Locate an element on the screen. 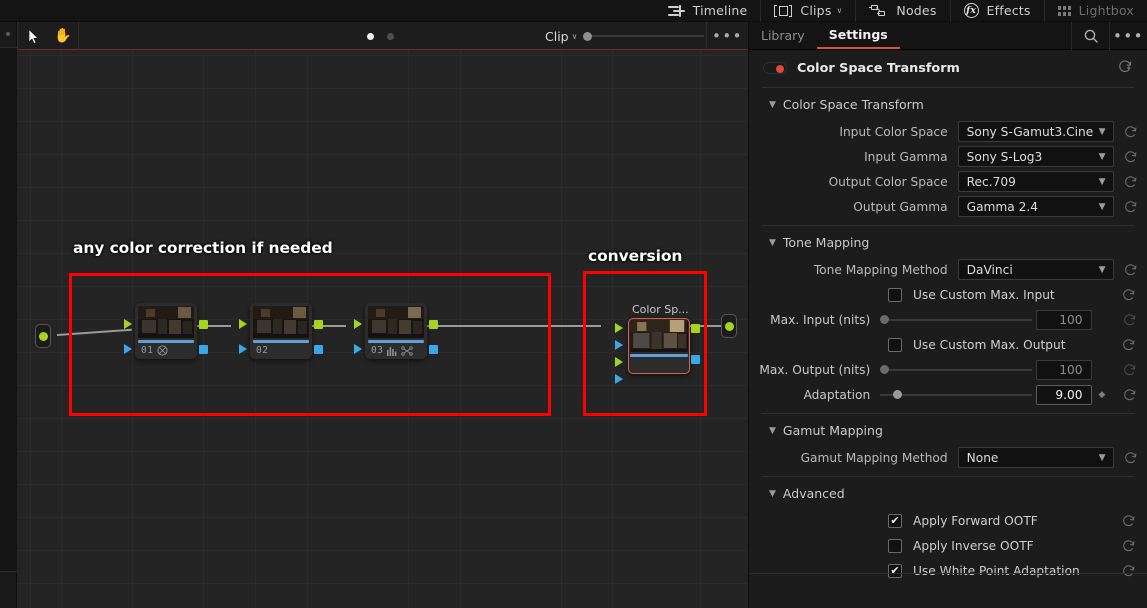 Image resolution: width=1147 pixels, height=608 pixels. node-01-input-key is located at coordinates (128, 349).